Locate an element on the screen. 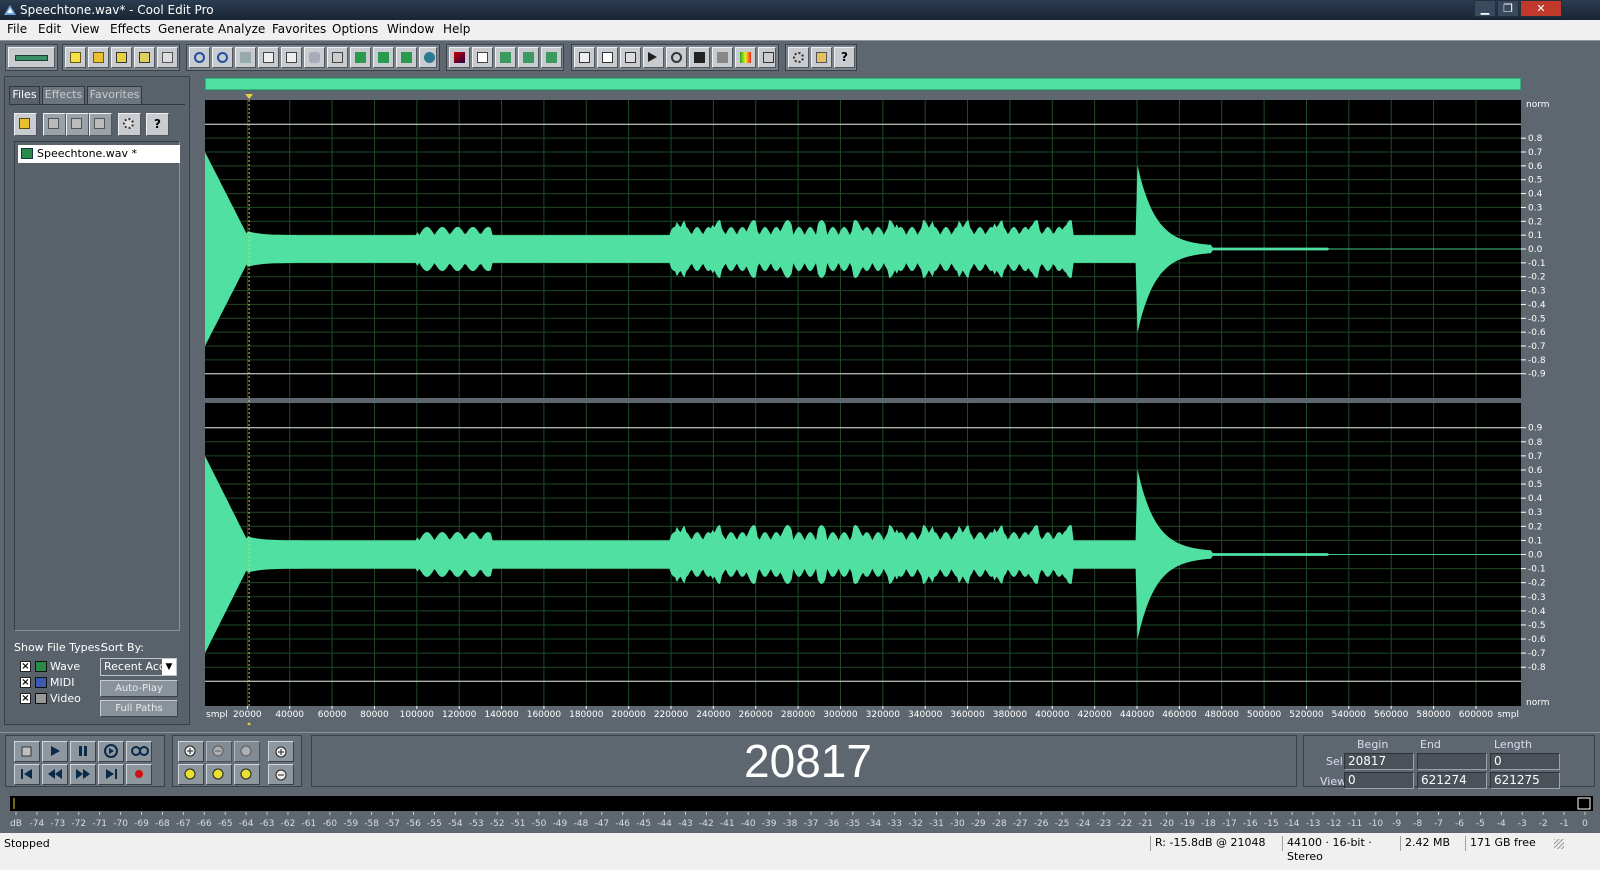  sort-by-select: Recent Acc ▼ is located at coordinates (138, 667).